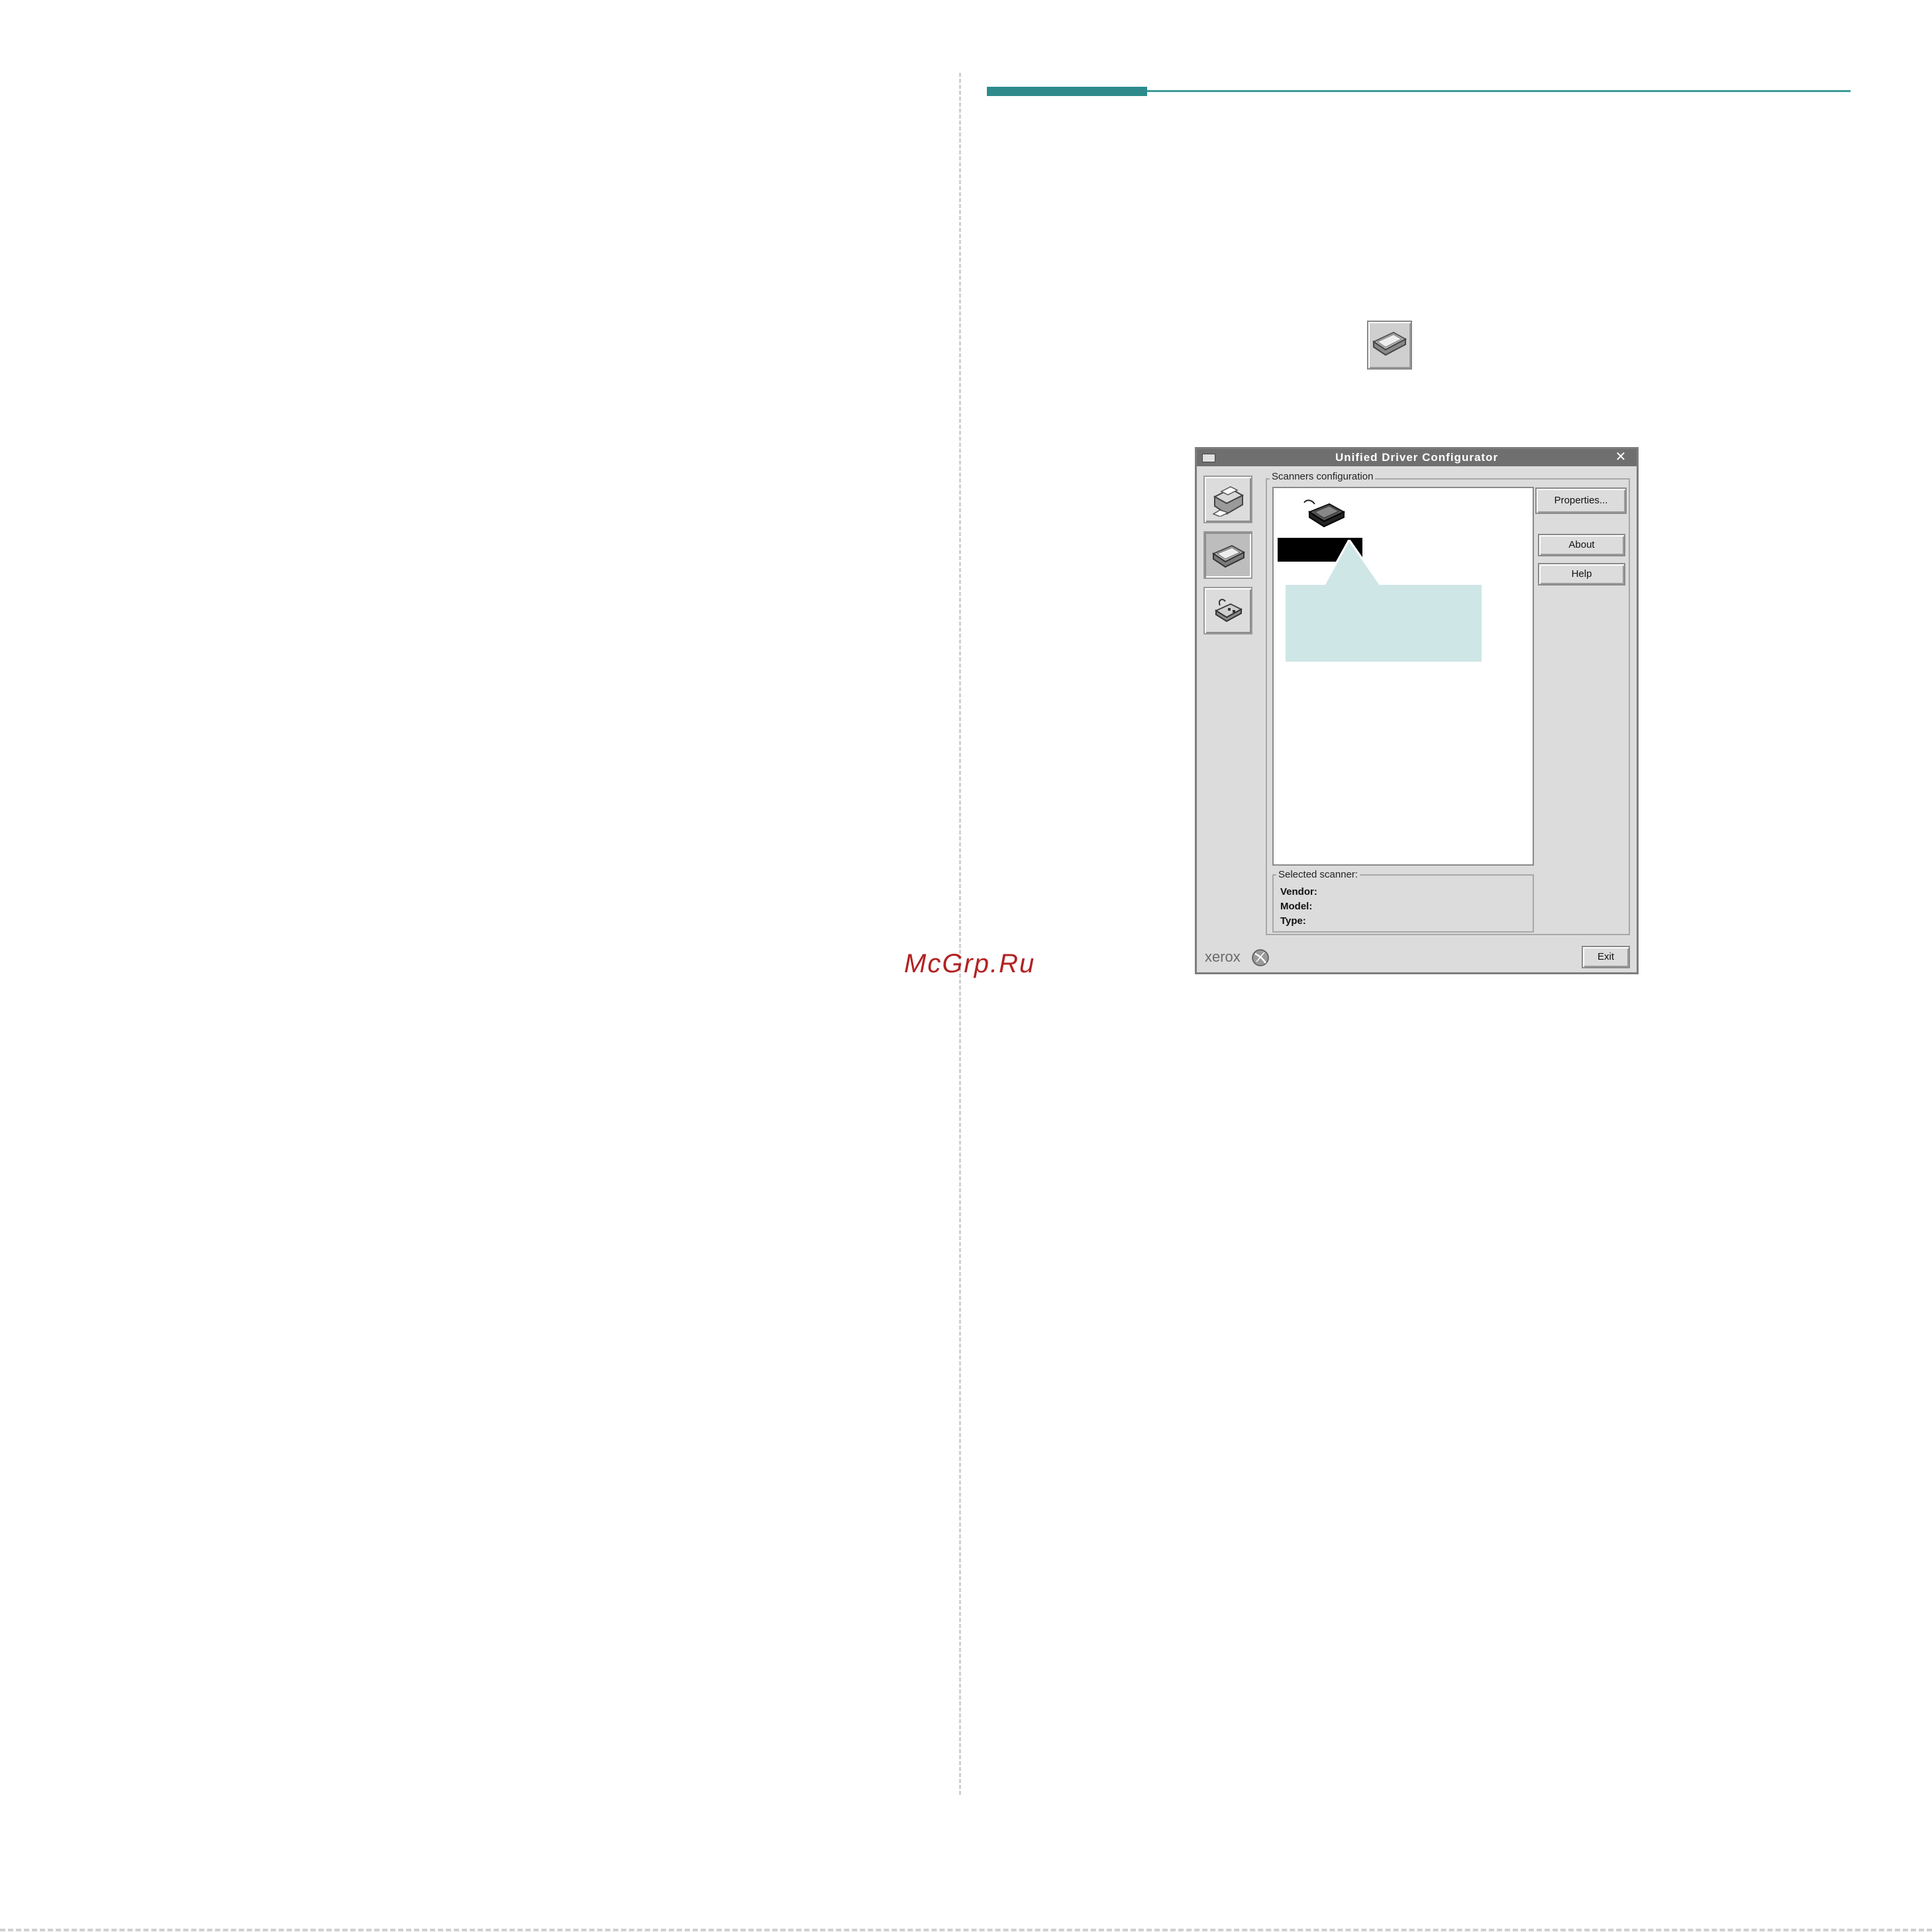  What do you see at coordinates (1324, 513) in the screenshot?
I see `scanner-device-icon` at bounding box center [1324, 513].